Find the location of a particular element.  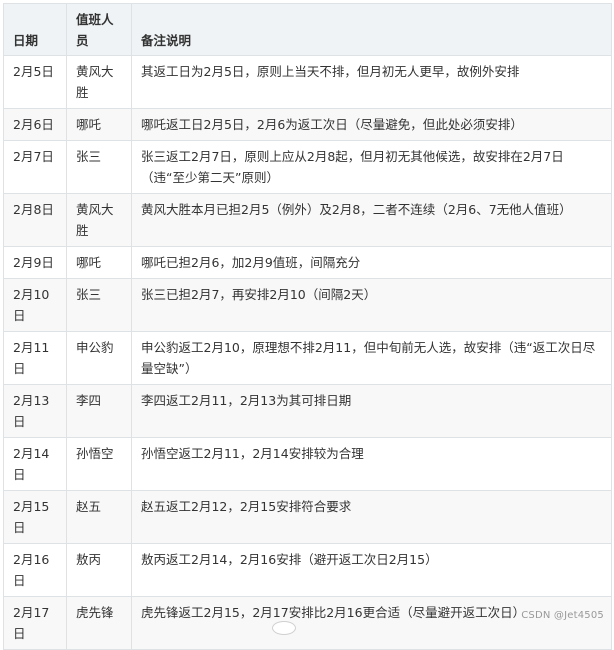

header-note: 备注说明 is located at coordinates (371, 29).